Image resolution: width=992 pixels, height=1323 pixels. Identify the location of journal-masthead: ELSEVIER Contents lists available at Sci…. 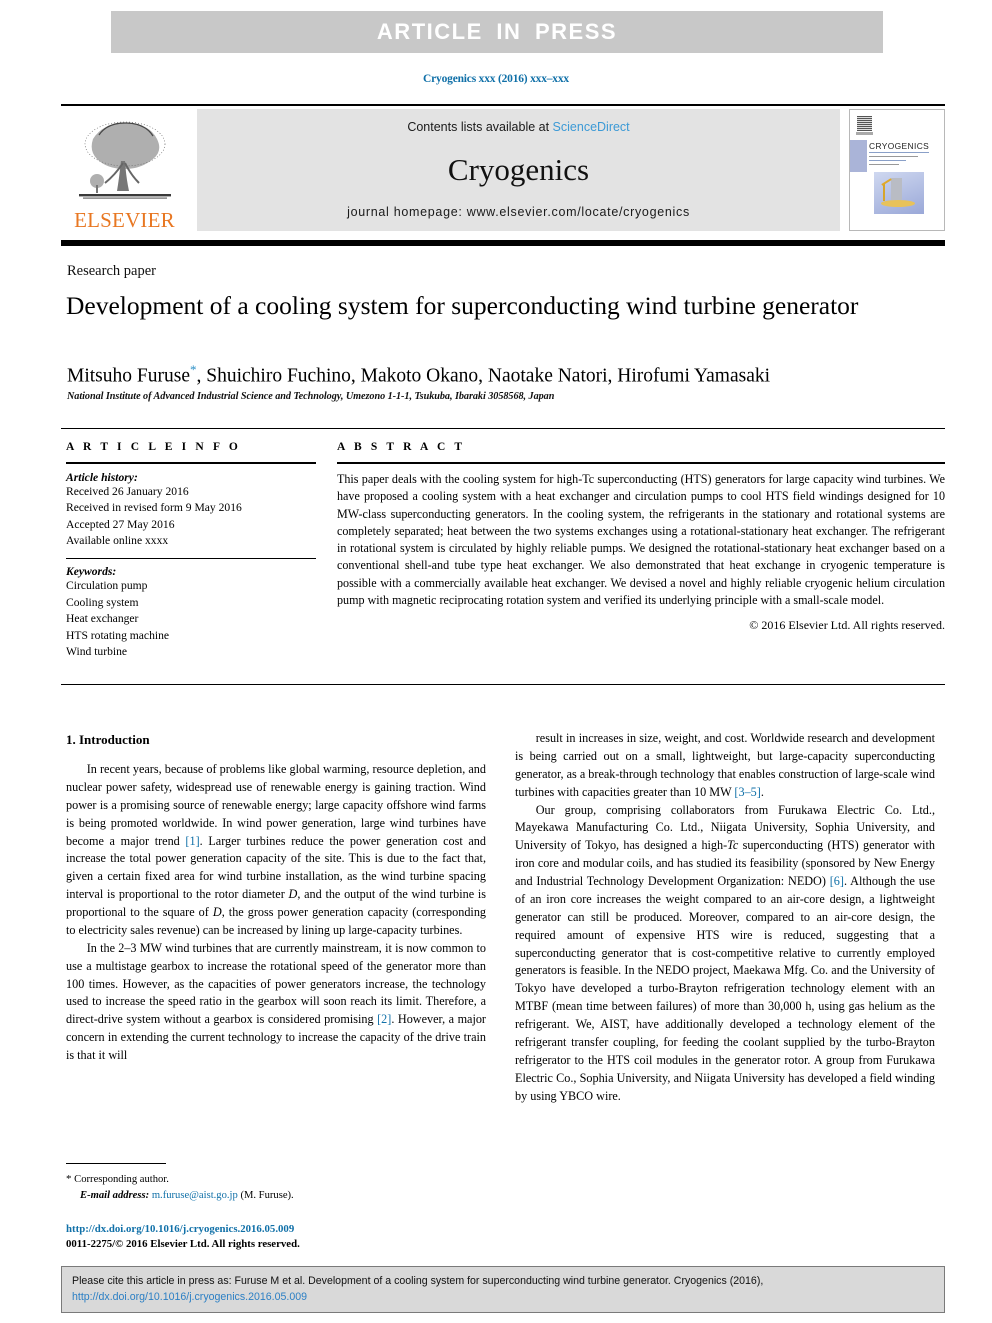
(503, 168).